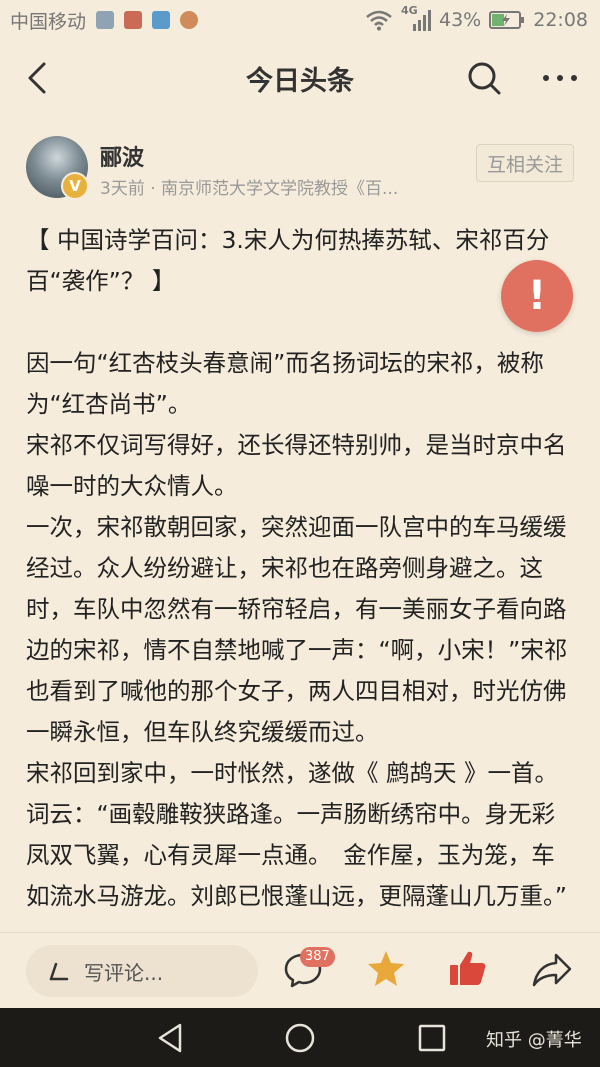  Describe the element at coordinates (75, 186) in the screenshot. I see `verified-badge-icon: V` at that location.